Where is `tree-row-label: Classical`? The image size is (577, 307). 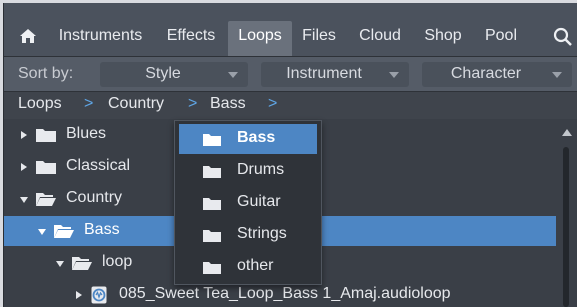 tree-row-label: Classical is located at coordinates (98, 165).